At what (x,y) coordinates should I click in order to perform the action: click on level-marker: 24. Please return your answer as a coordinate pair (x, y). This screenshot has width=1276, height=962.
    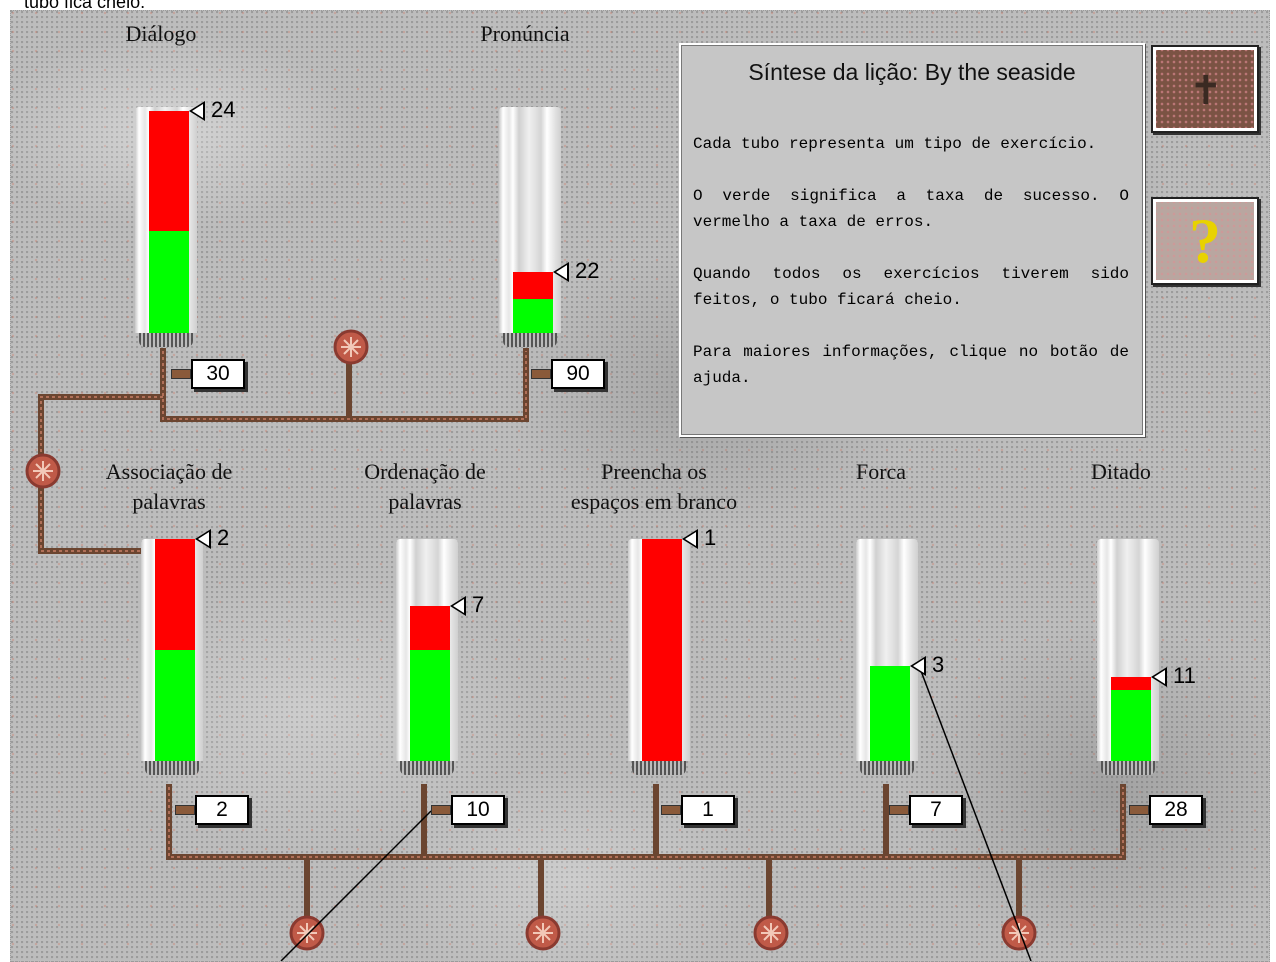
    Looking at the image, I should click on (212, 110).